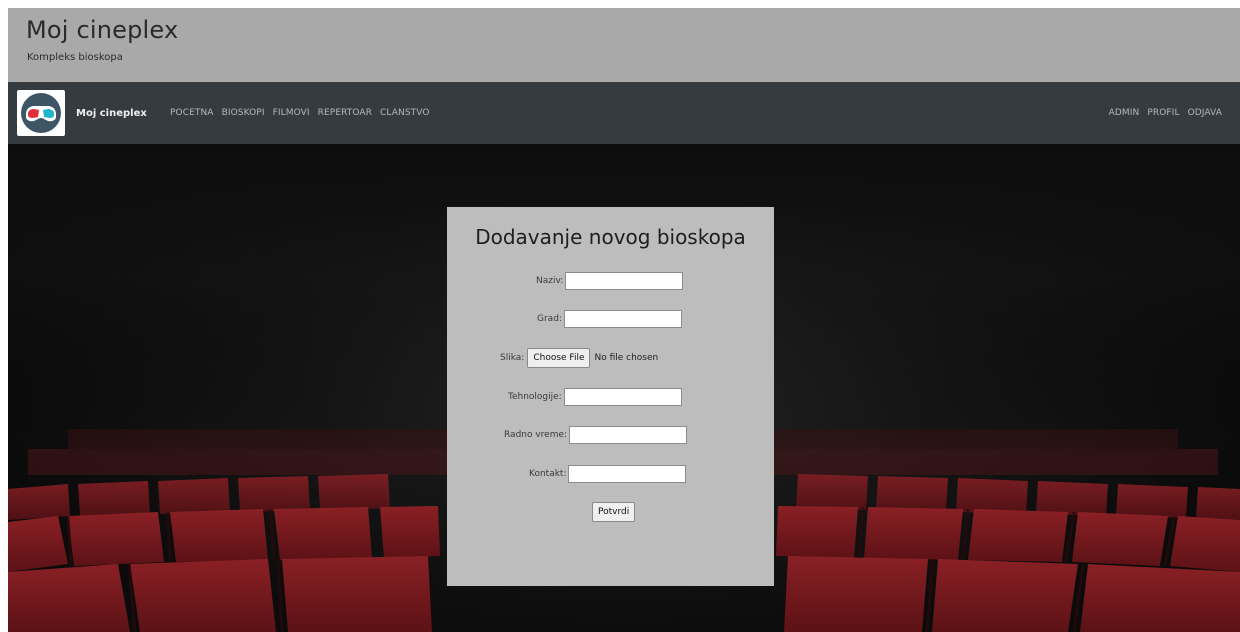  What do you see at coordinates (192, 113) in the screenshot?
I see `nav-link-pocetna: POCETNA` at bounding box center [192, 113].